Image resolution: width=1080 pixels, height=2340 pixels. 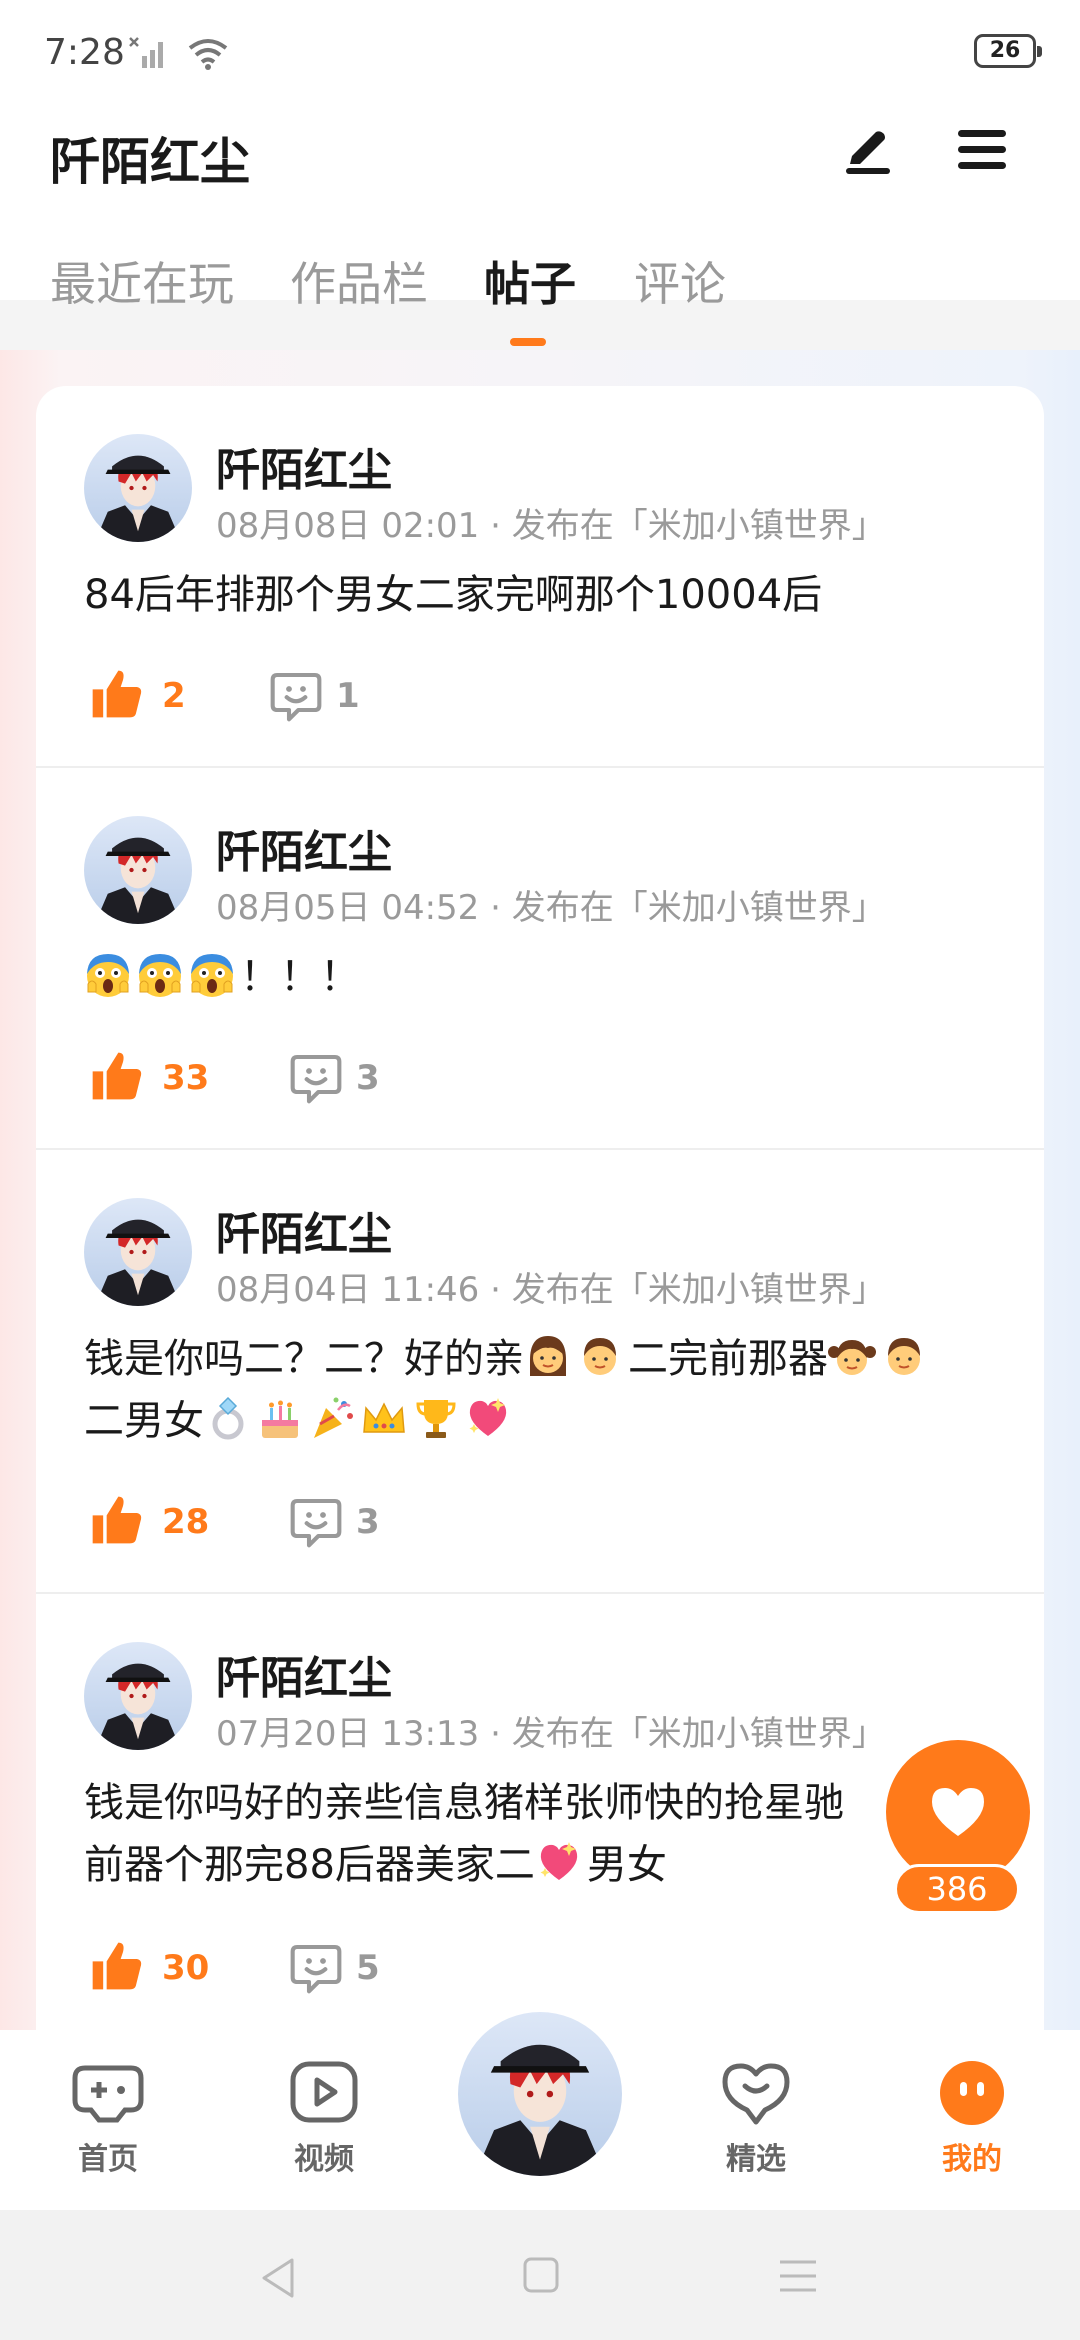 I want to click on comment-count: 1, so click(x=348, y=696).